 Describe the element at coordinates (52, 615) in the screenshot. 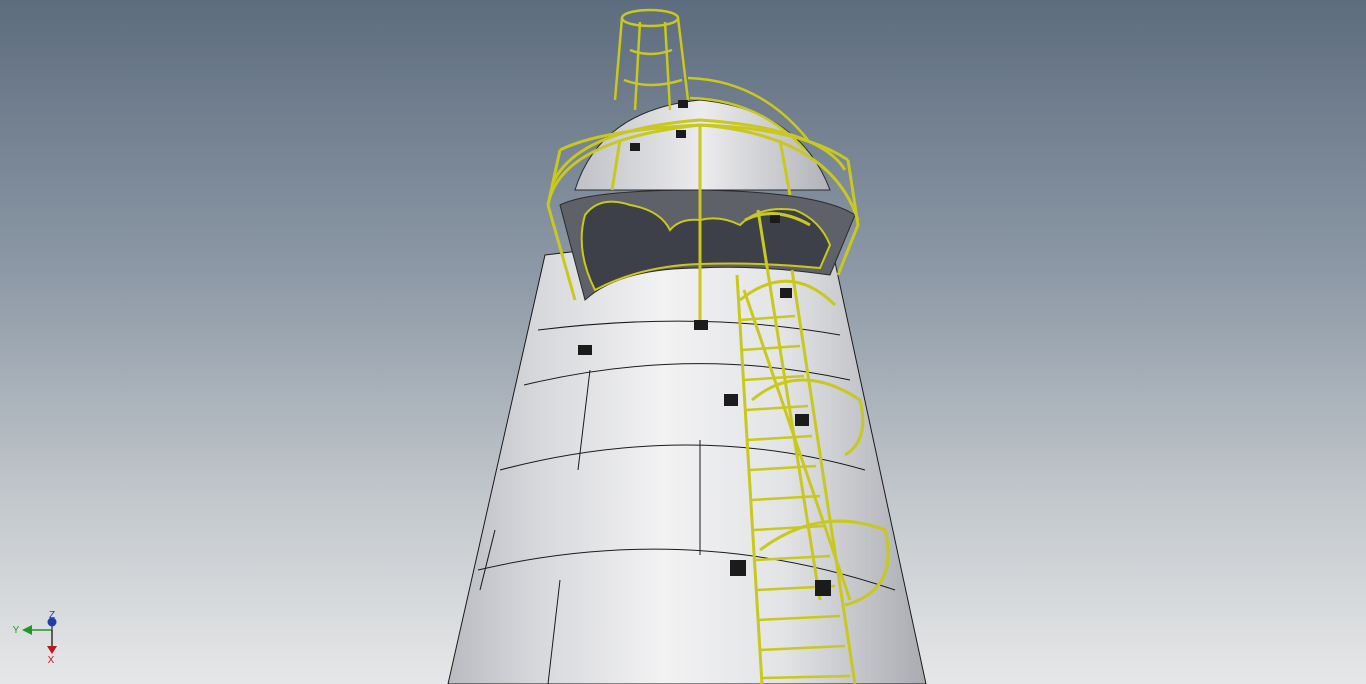

I see `z-axis-label: Z` at that location.